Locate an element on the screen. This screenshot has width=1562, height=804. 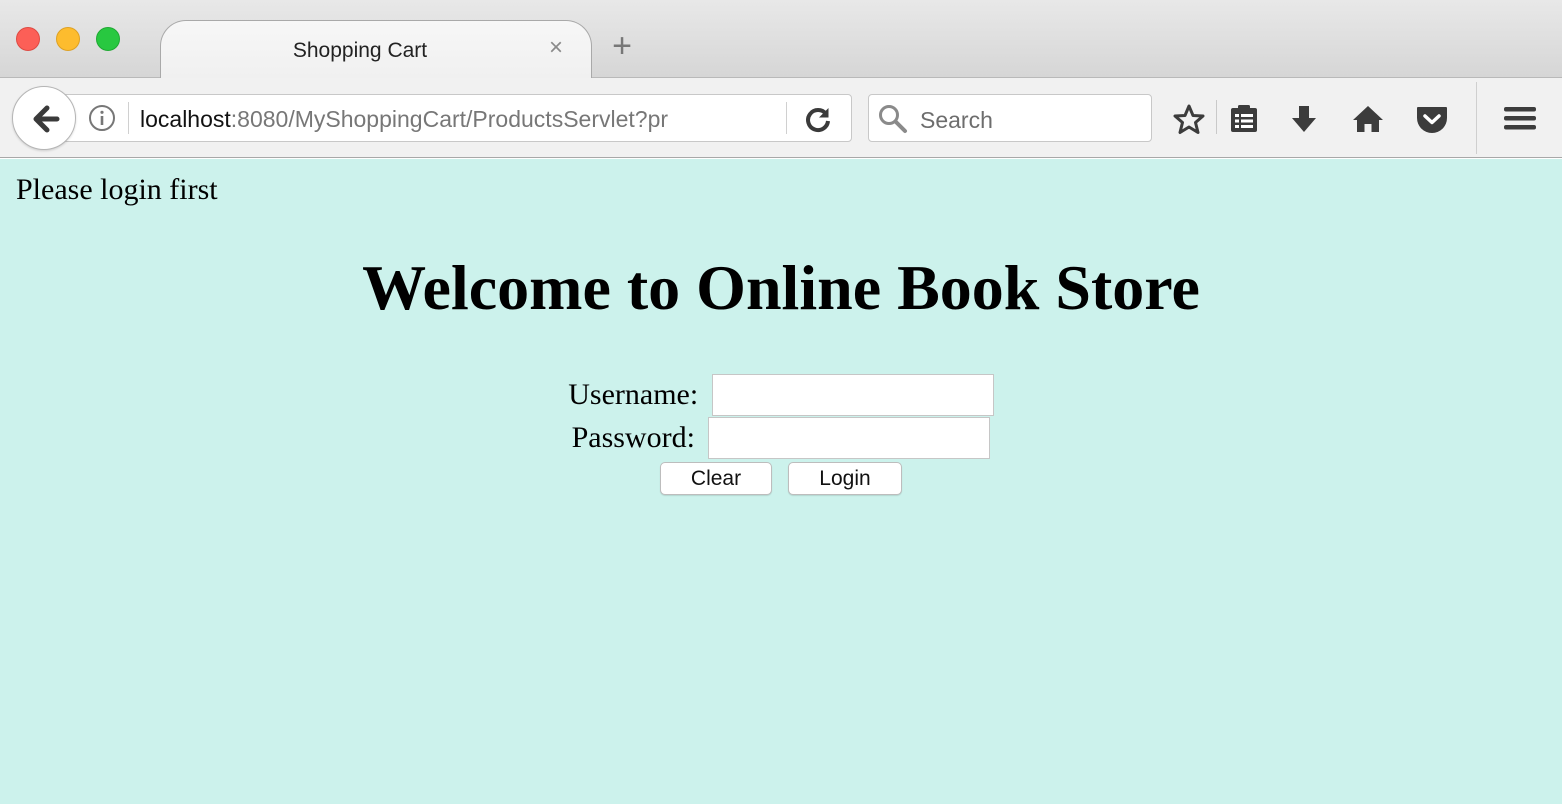
password-row: Password: is located at coordinates (781, 438).